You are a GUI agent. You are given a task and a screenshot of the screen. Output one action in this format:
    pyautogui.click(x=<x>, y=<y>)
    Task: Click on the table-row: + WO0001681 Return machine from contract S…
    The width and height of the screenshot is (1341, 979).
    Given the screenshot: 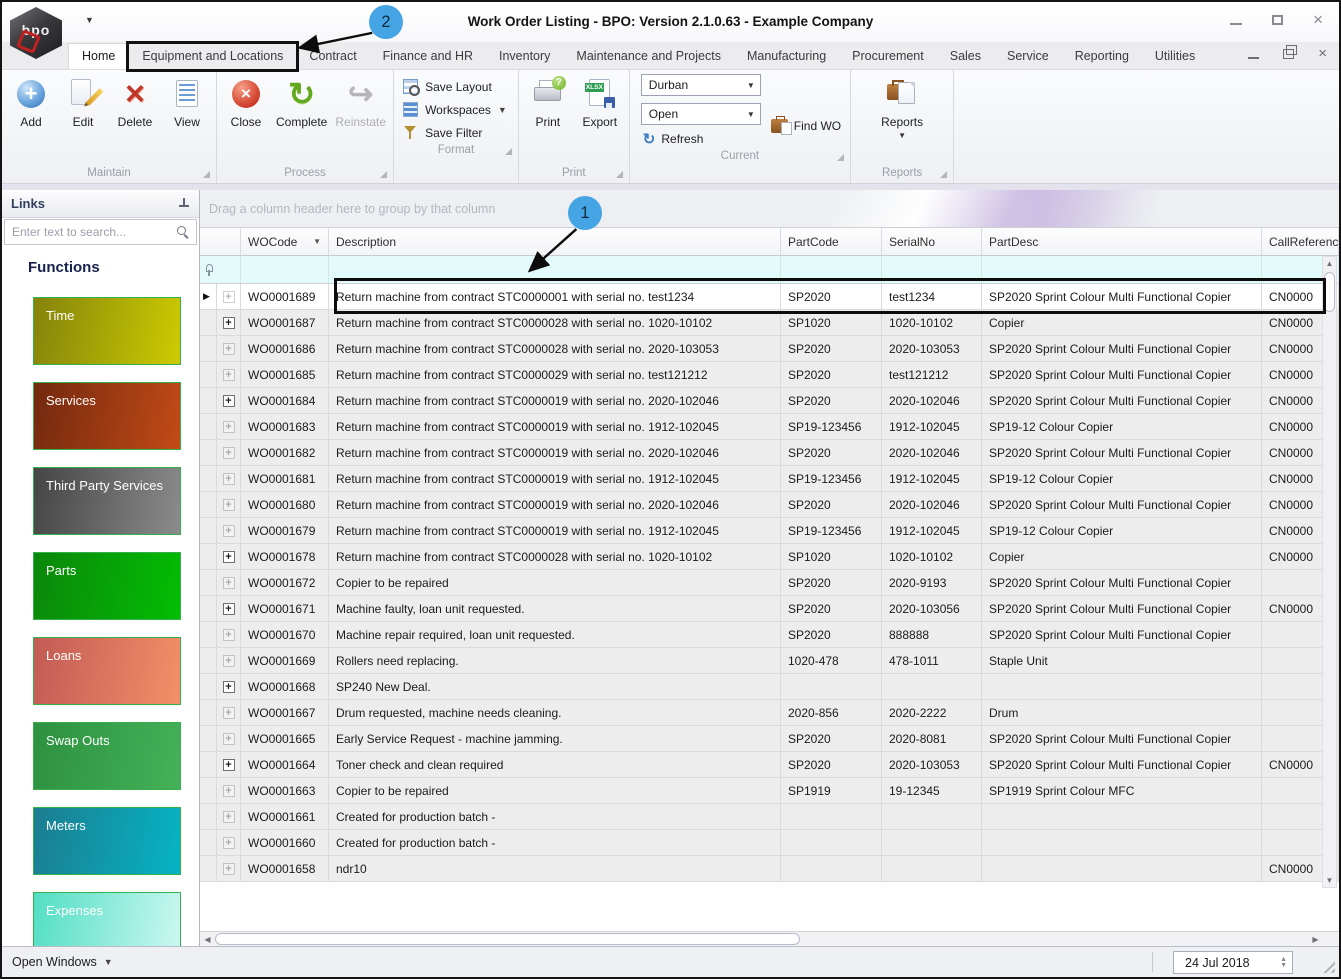 What is the action you would take?
    pyautogui.click(x=769, y=479)
    